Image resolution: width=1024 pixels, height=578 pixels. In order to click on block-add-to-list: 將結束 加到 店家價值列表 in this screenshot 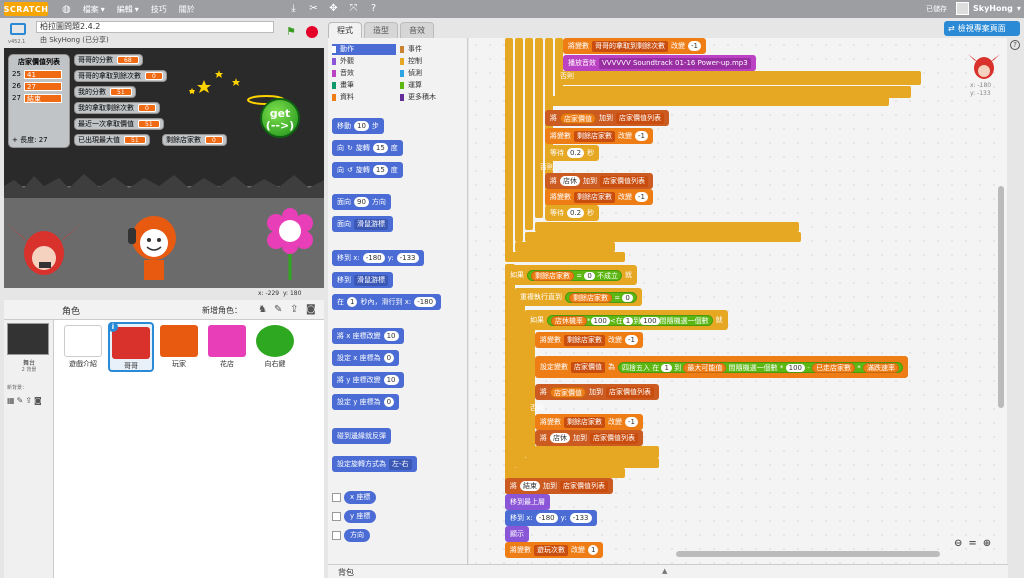, I will do `click(559, 486)`.